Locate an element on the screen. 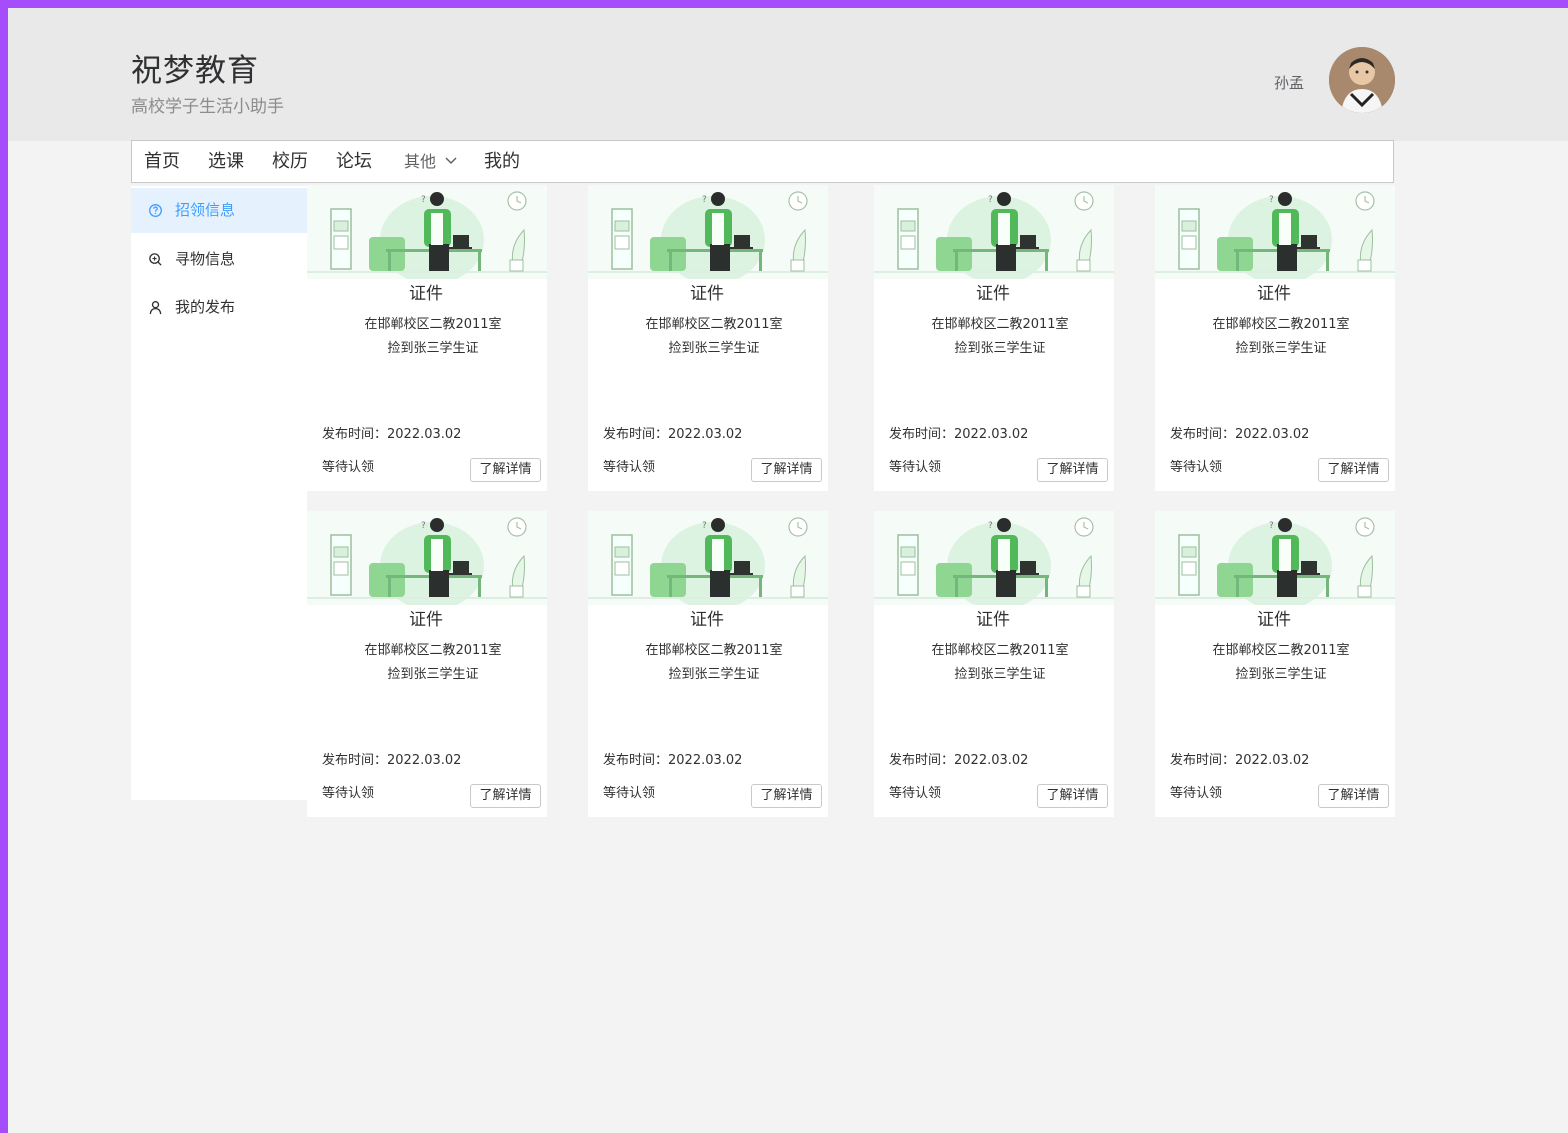 Image resolution: width=1568 pixels, height=1133 pixels. sidebar-item-found-info: 招领信息 is located at coordinates (219, 210).